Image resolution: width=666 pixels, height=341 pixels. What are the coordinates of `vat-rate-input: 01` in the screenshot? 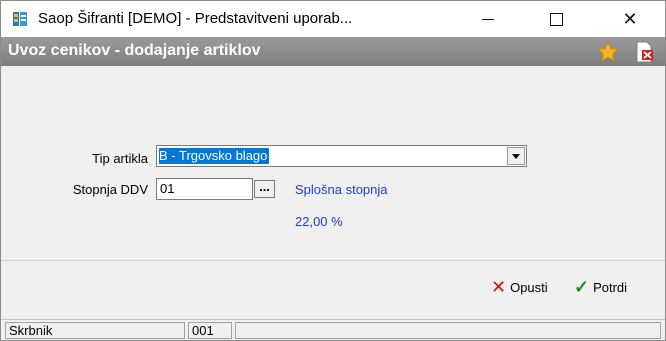 It's located at (204, 189).